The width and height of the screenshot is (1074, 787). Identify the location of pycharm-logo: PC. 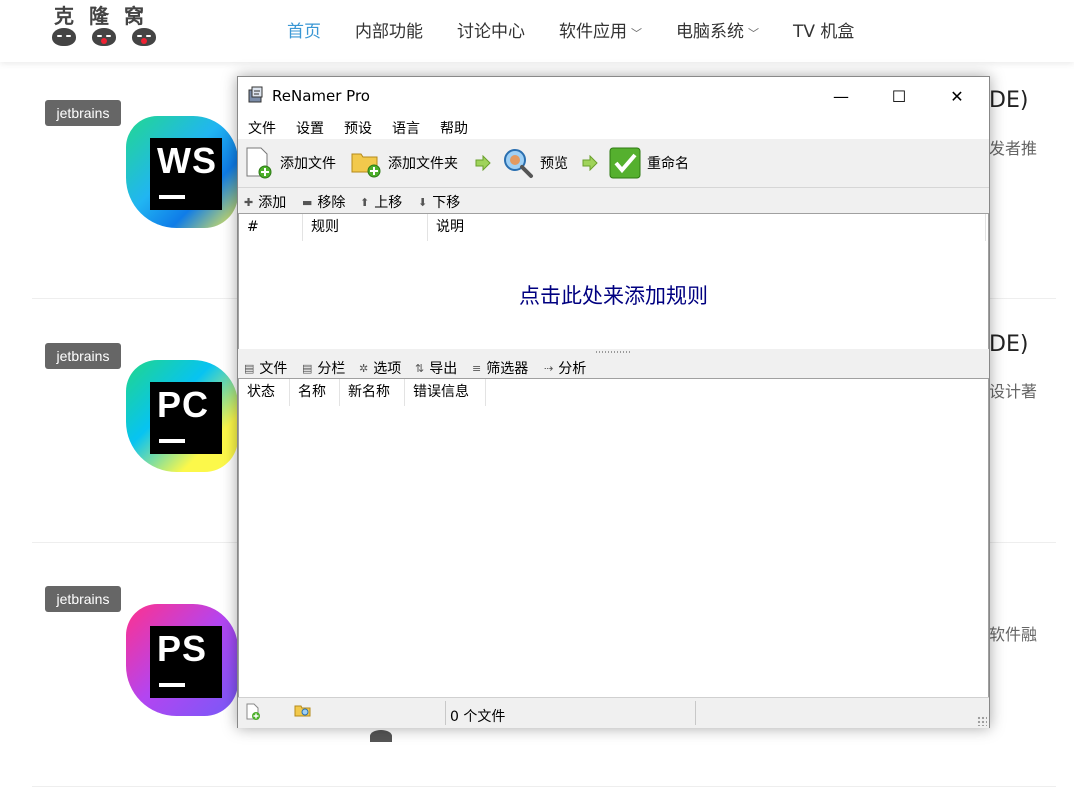
(185, 419).